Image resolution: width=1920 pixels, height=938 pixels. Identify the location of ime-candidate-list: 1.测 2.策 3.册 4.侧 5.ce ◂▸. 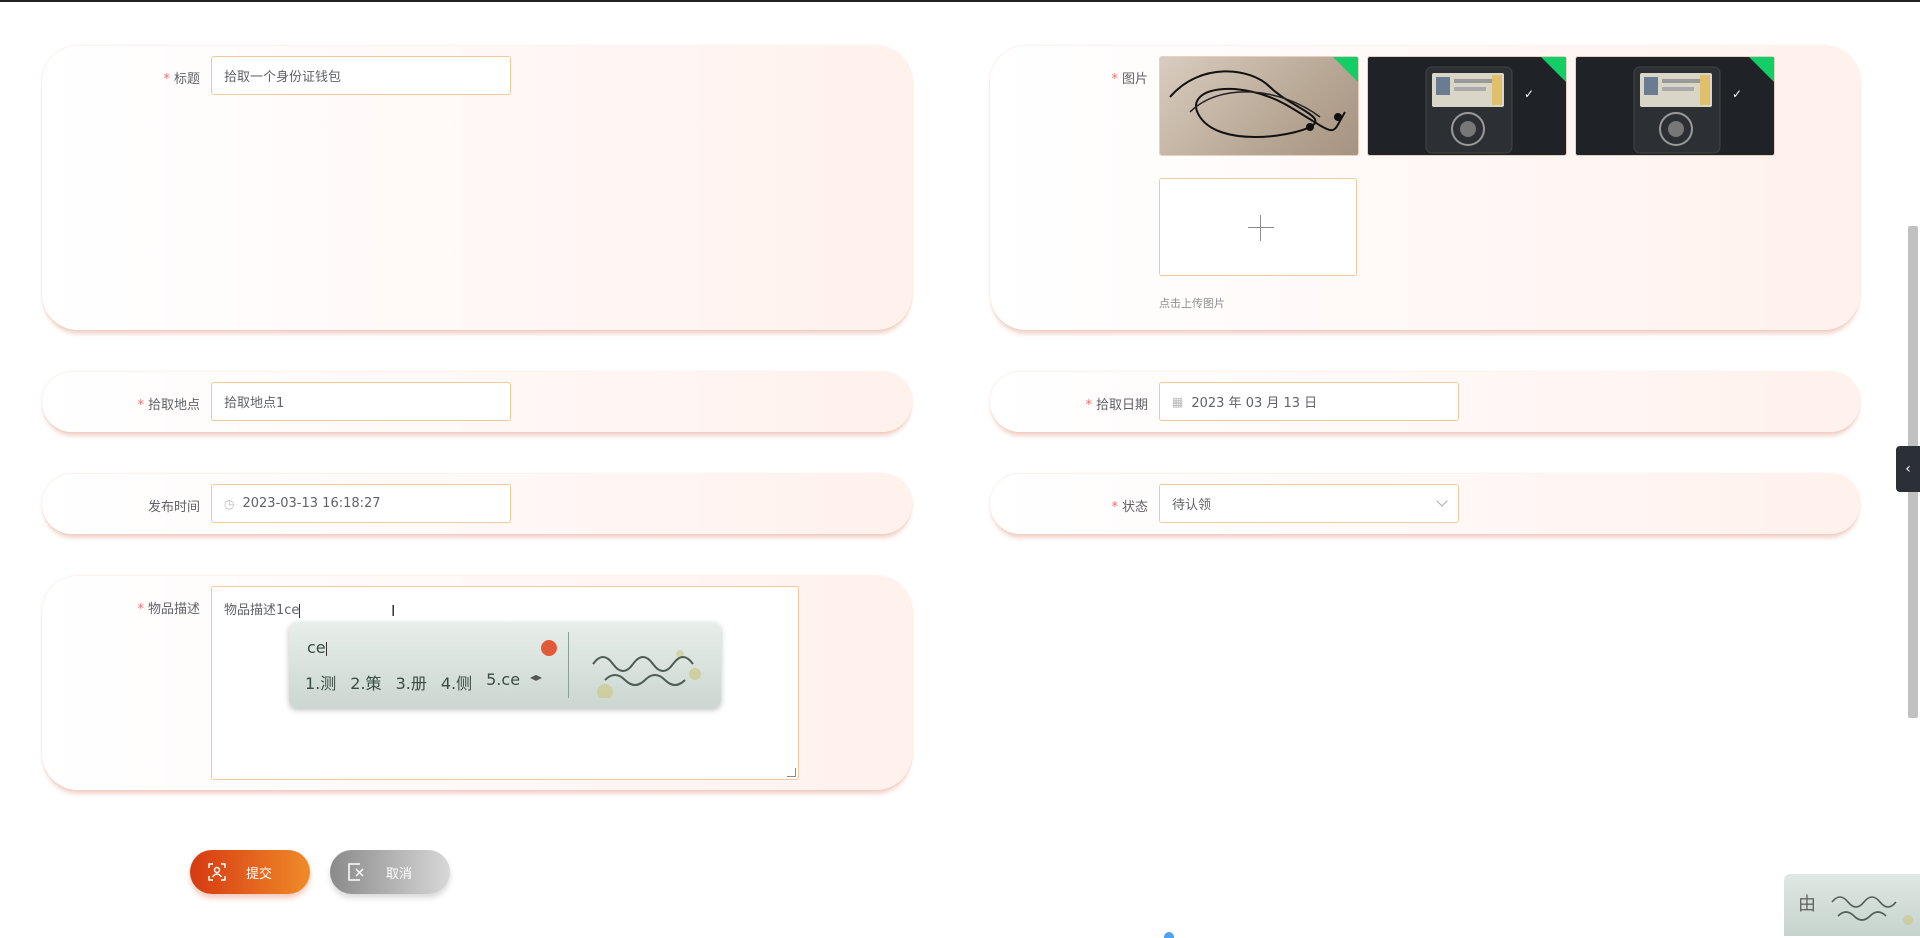
(423, 682).